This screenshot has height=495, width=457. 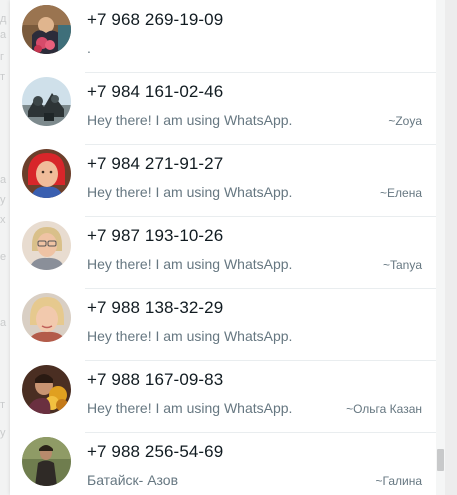 What do you see at coordinates (384, 409) in the screenshot?
I see `contact-pushname: ~Ольга Казан` at bounding box center [384, 409].